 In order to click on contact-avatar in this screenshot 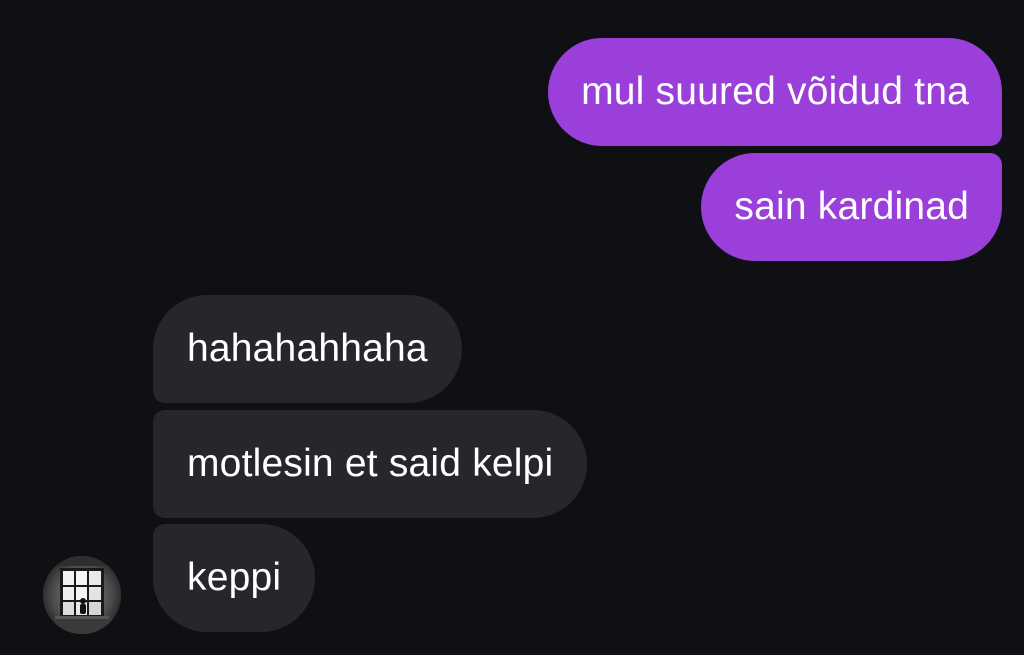, I will do `click(82, 595)`.